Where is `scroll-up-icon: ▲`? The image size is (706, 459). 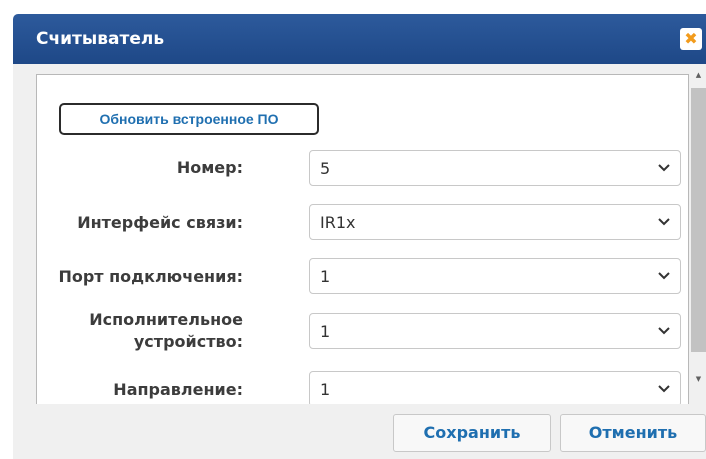
scroll-up-icon: ▲ is located at coordinates (698, 75).